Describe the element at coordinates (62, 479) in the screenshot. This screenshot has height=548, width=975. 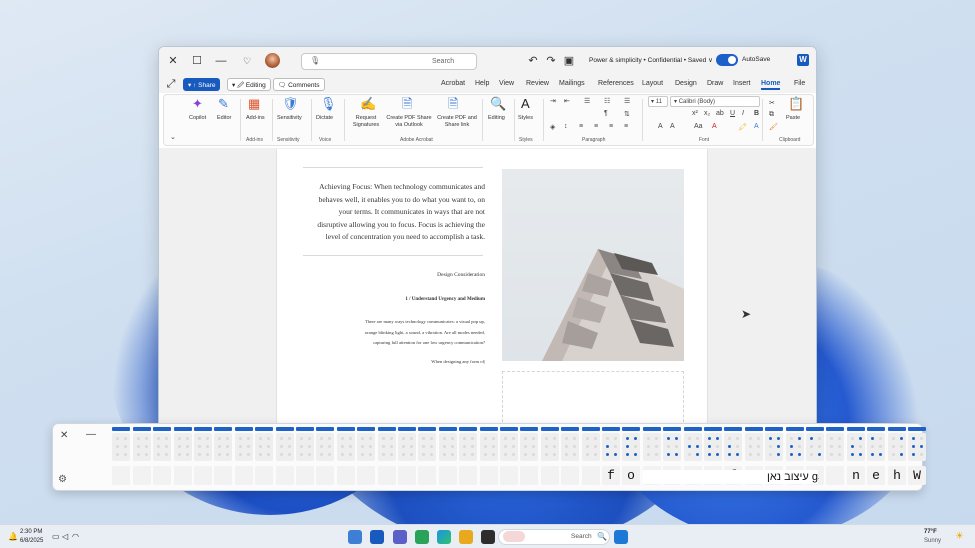
I see `settings-icon: ⚙` at that location.